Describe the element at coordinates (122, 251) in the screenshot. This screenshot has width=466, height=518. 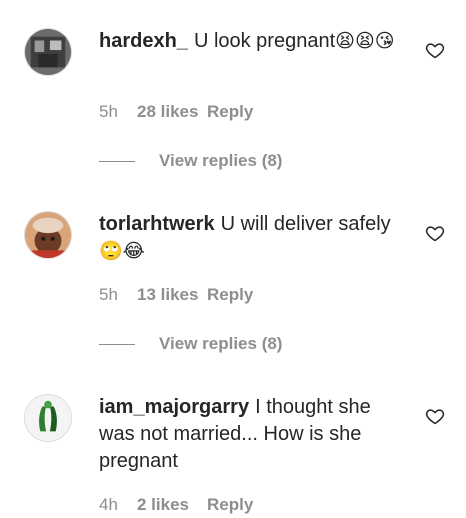
I see `comment-emojis: 🙄😂` at that location.